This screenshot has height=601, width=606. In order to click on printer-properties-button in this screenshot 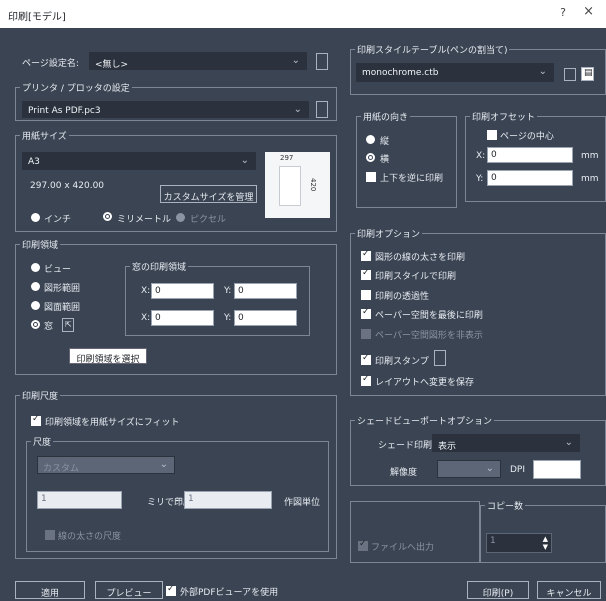, I will do `click(322, 109)`.